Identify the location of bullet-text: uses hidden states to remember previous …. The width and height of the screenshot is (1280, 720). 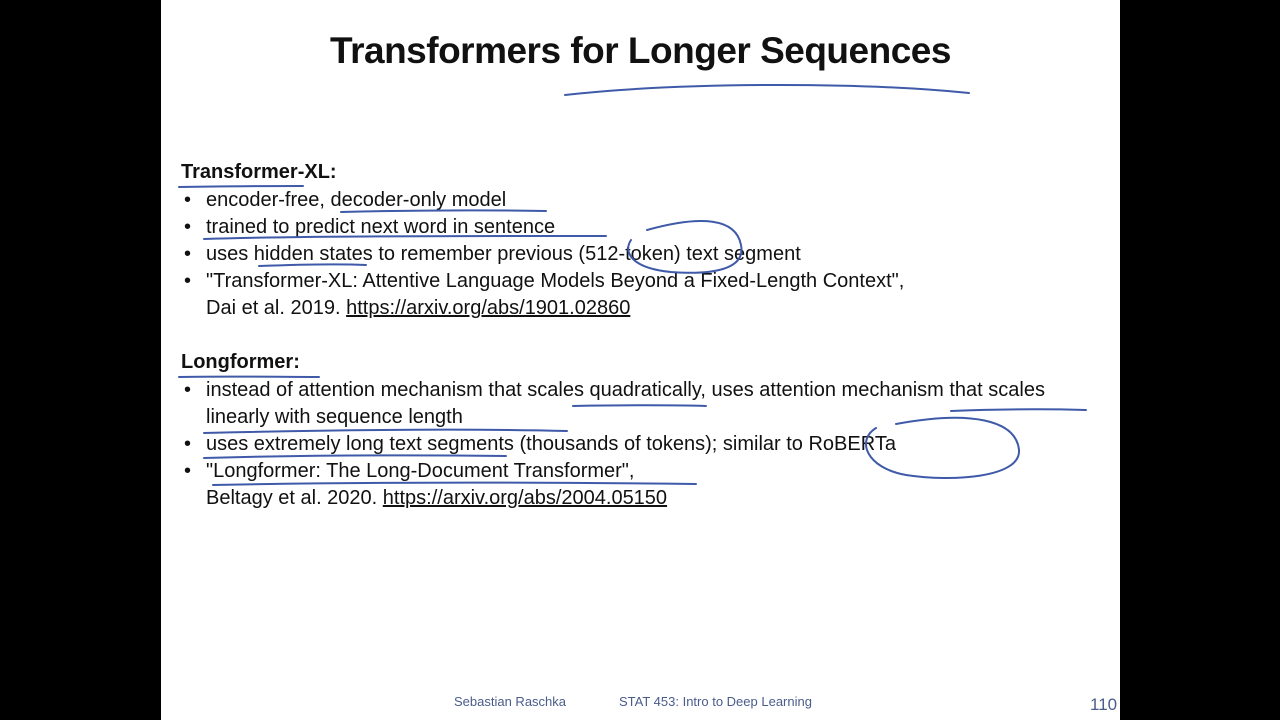
(503, 254).